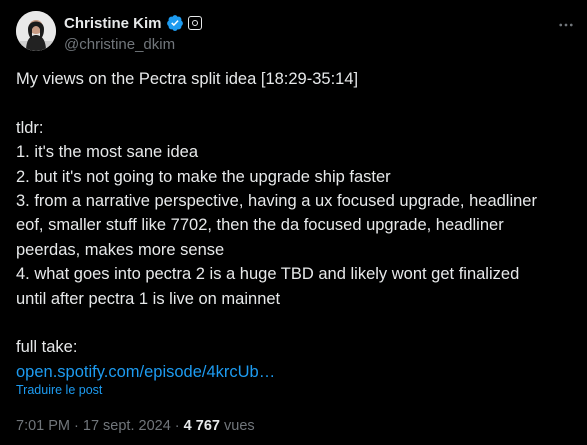 The image size is (587, 445). I want to click on tweet-line: full take:, so click(47, 347).